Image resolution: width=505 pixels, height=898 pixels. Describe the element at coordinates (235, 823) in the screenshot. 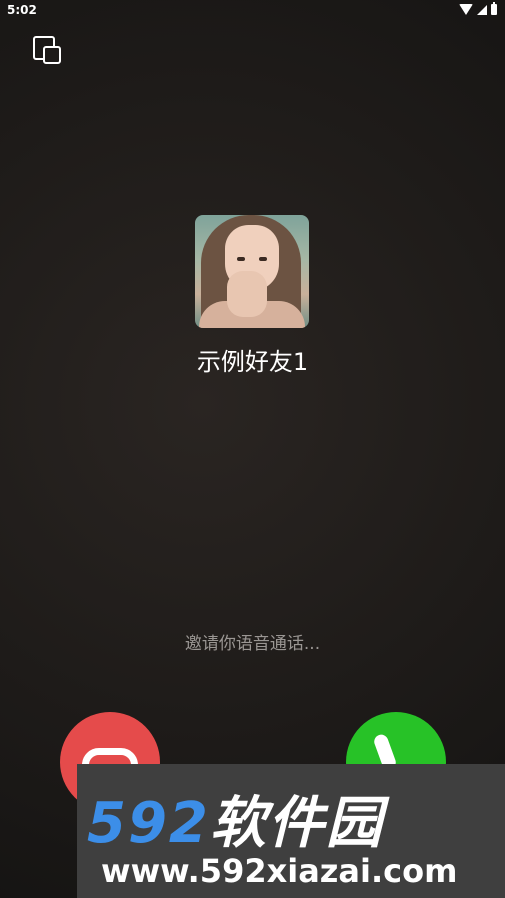

I see `watermark-title: 592软件园` at that location.